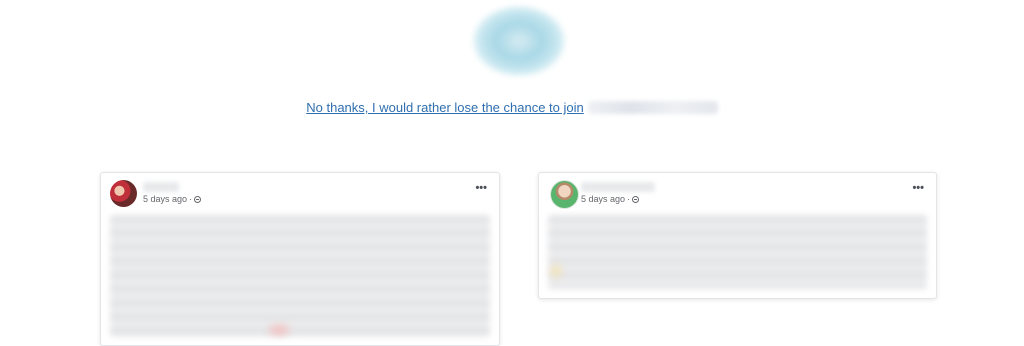 The width and height of the screenshot is (1024, 346). What do you see at coordinates (519, 41) in the screenshot?
I see `blurred-logo-image` at bounding box center [519, 41].